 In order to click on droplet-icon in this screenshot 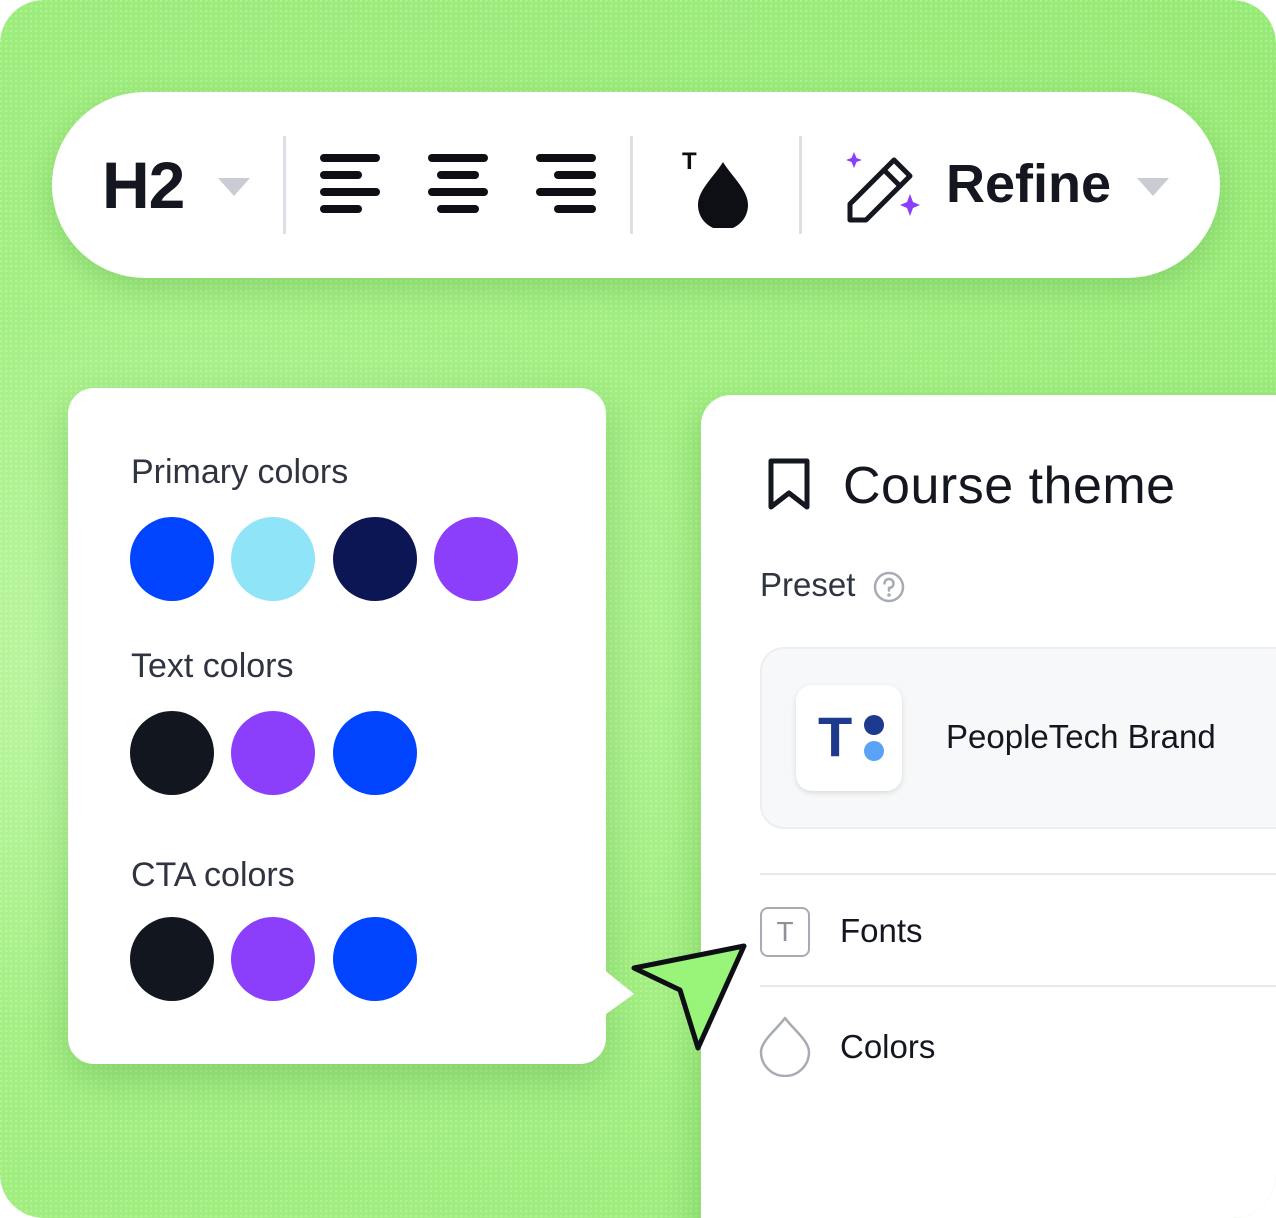, I will do `click(785, 1046)`.